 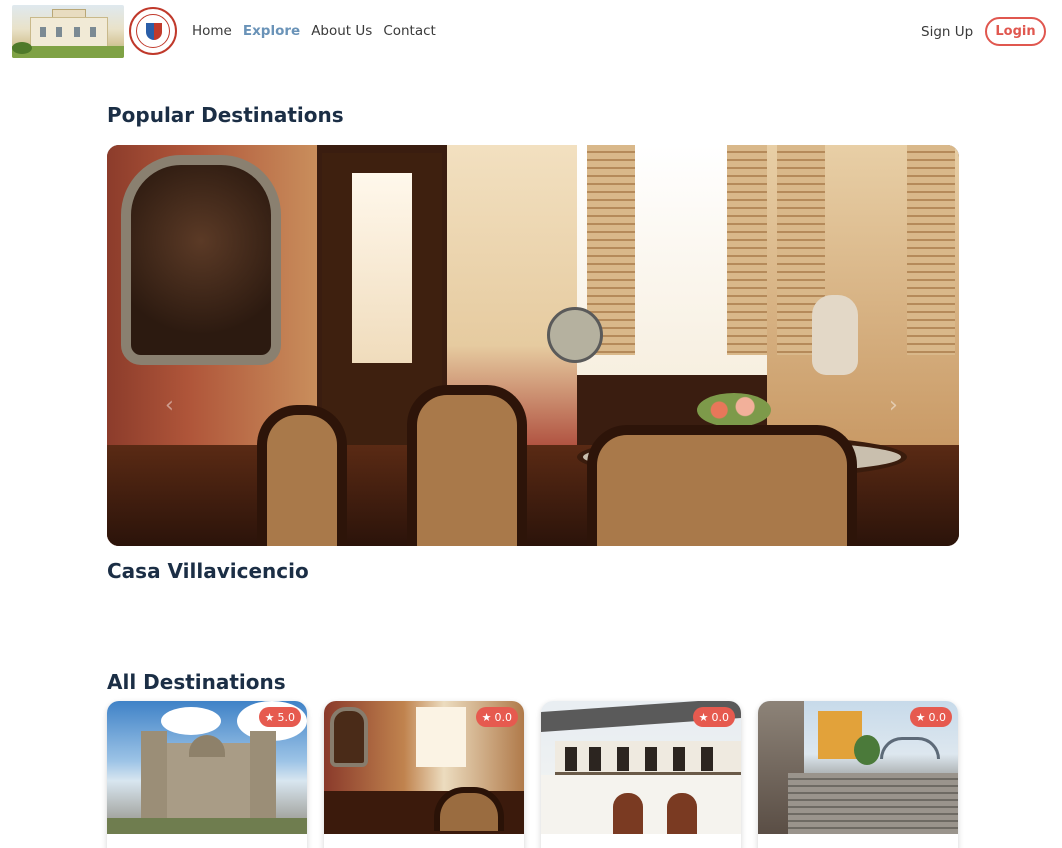 What do you see at coordinates (1015, 31) in the screenshot?
I see `login-button: Login` at bounding box center [1015, 31].